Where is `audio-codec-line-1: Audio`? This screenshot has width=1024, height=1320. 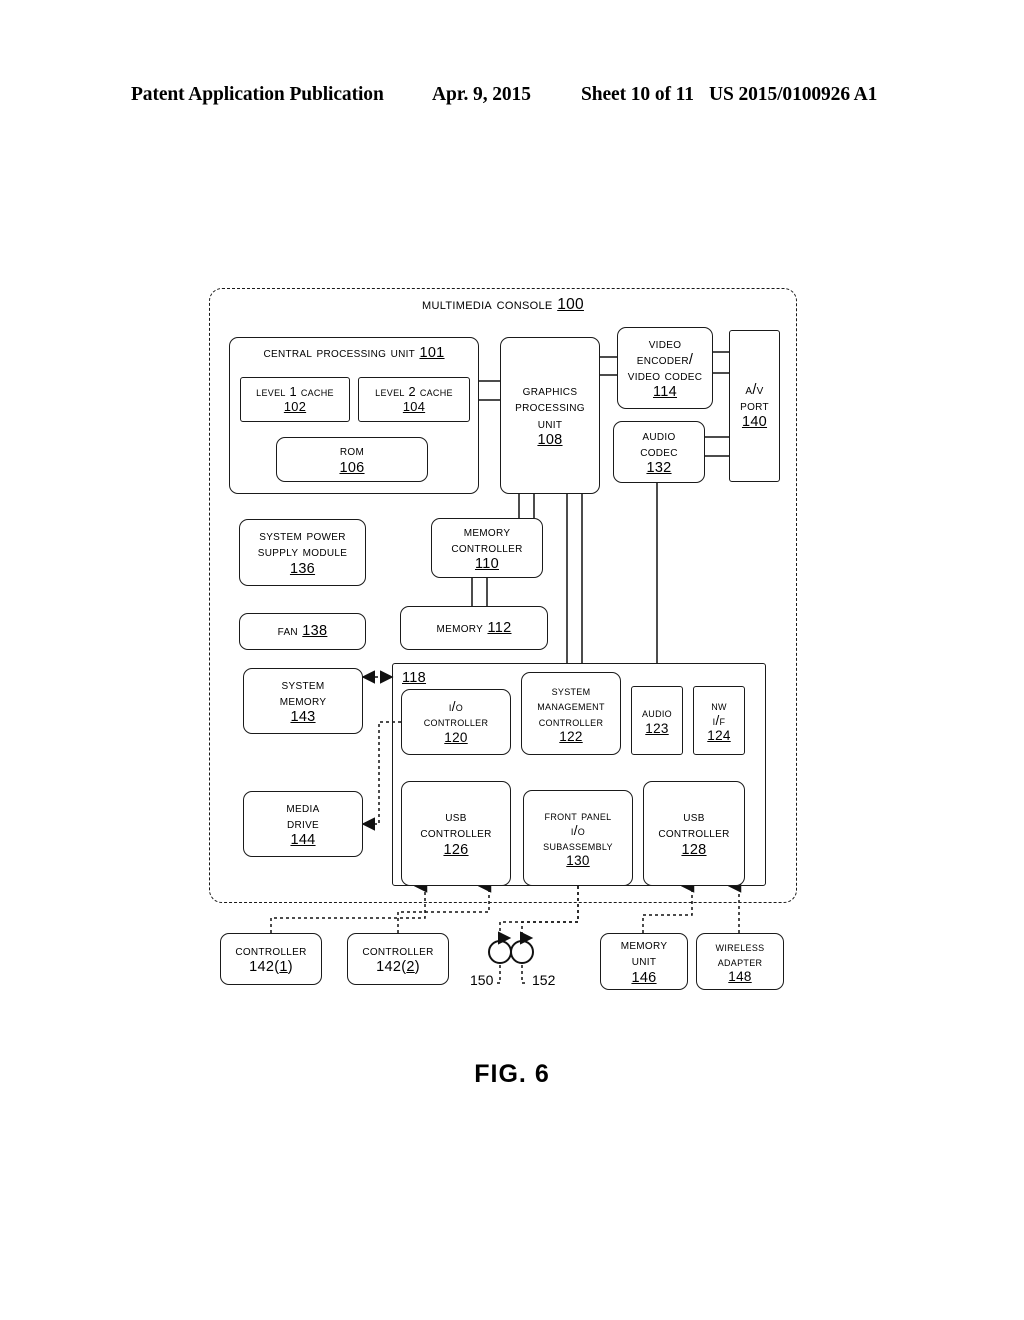
audio-codec-line-1: Audio is located at coordinates (659, 435).